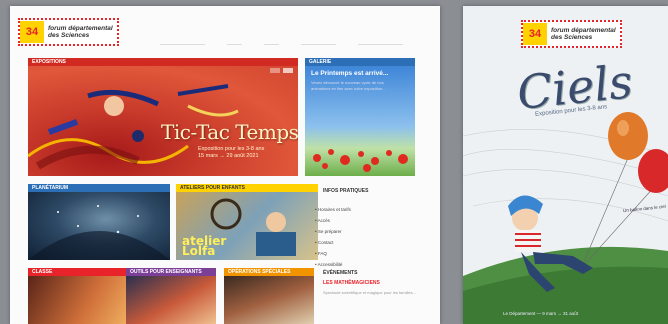 This screenshot has height=324, width=668. I want to click on exhibition-title: Tic-Tac Temps, so click(229, 132).